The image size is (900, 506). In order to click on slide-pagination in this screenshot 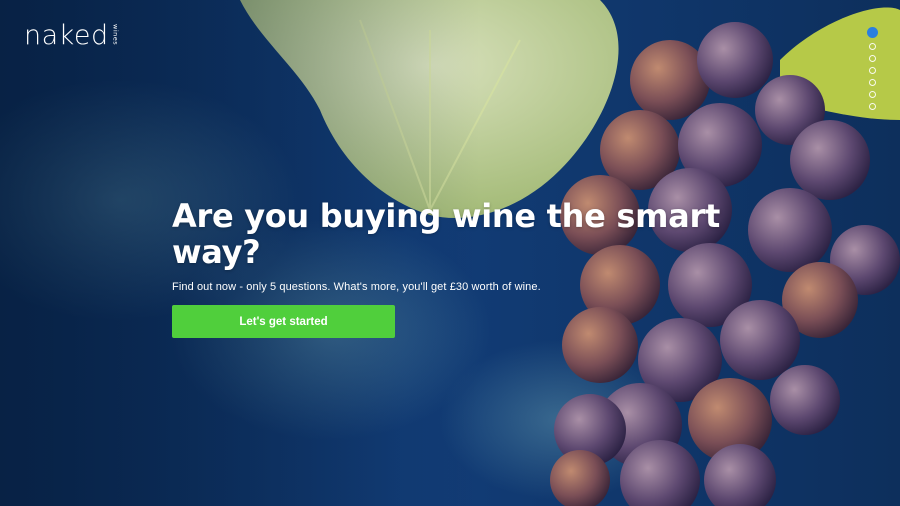, I will do `click(872, 68)`.